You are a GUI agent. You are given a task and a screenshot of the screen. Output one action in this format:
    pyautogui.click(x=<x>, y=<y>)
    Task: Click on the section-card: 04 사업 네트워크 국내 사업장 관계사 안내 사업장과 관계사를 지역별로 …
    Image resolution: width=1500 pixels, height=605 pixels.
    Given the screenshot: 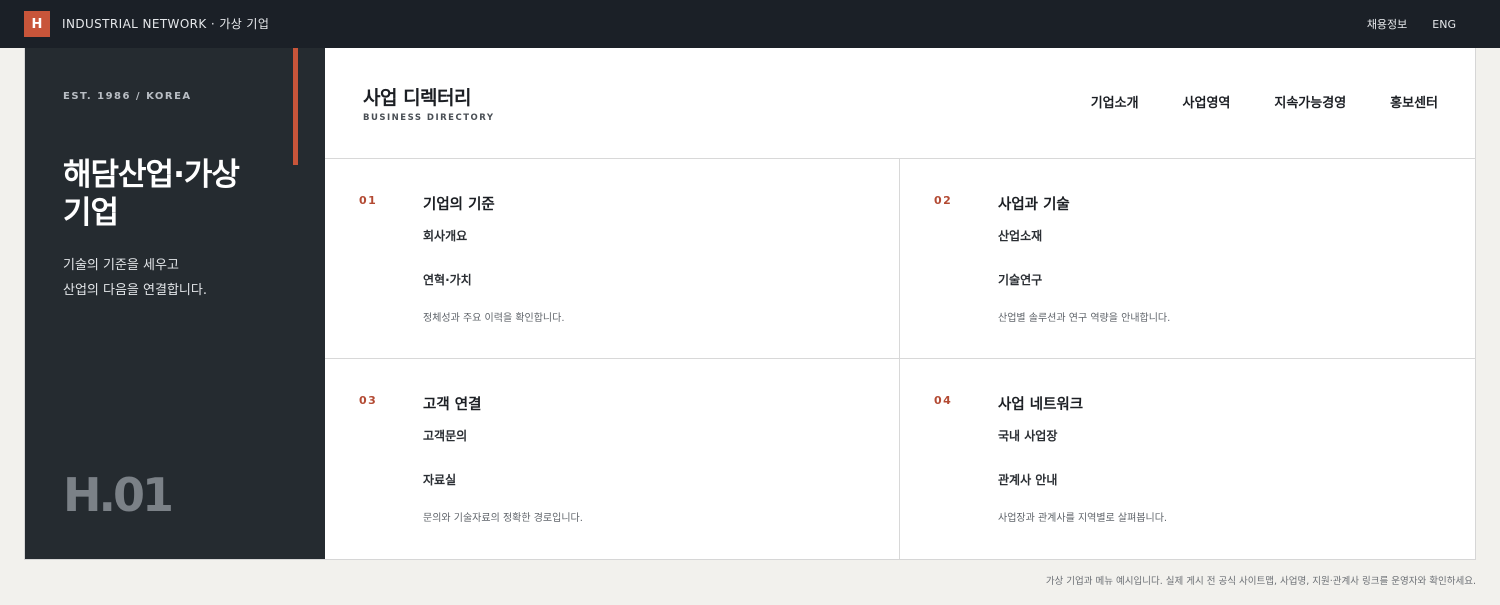 What is the action you would take?
    pyautogui.click(x=1188, y=459)
    